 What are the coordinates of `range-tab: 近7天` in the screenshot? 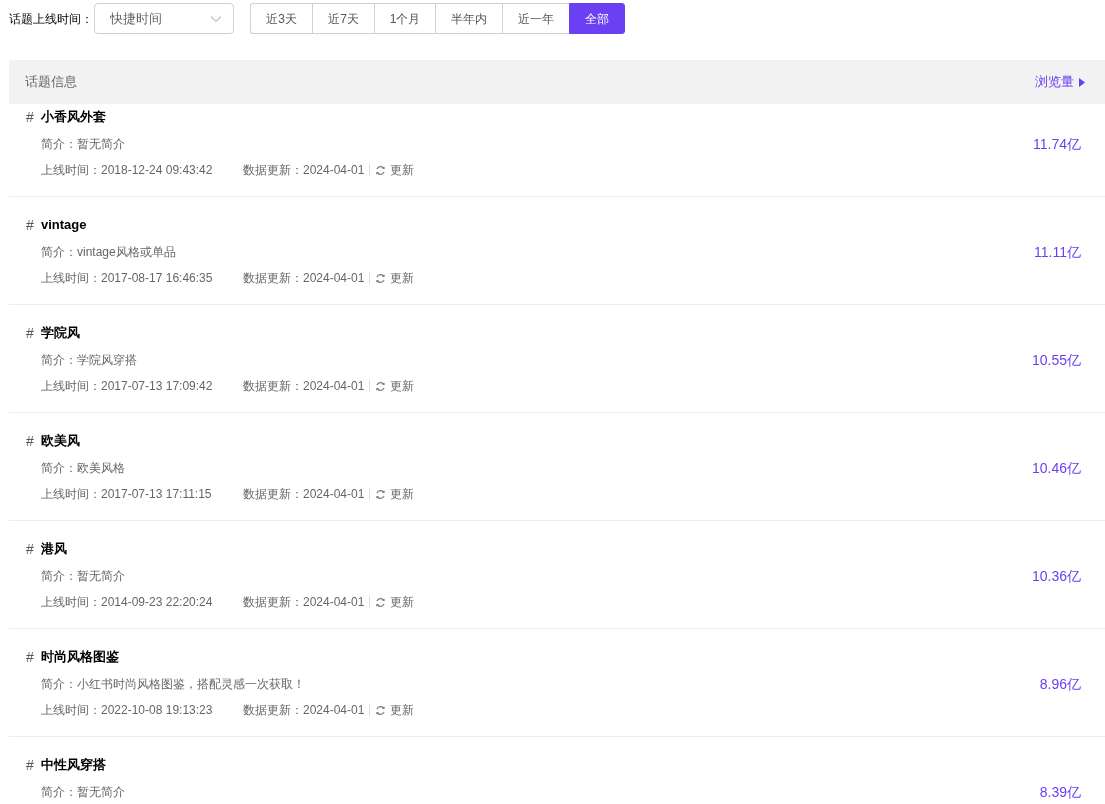 It's located at (343, 18).